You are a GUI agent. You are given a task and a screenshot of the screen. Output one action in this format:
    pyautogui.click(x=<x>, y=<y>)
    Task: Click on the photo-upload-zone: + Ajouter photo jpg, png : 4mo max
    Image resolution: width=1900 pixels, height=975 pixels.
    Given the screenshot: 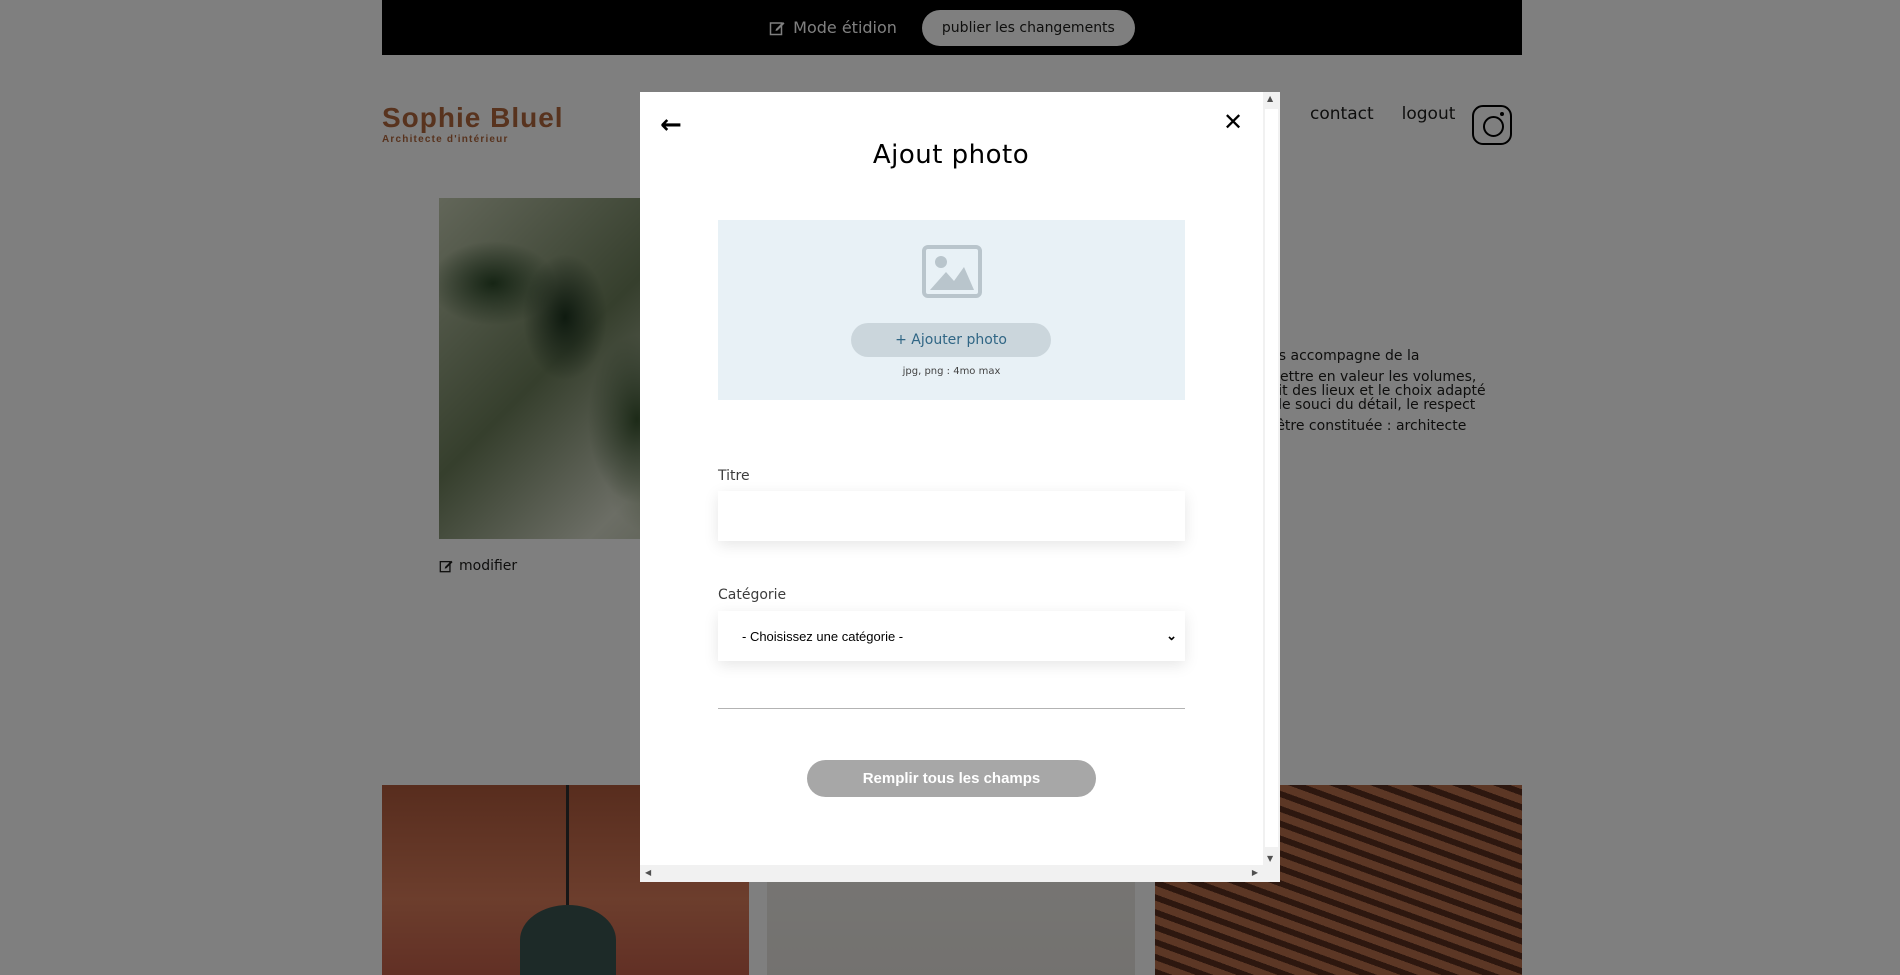 What is the action you would take?
    pyautogui.click(x=951, y=310)
    